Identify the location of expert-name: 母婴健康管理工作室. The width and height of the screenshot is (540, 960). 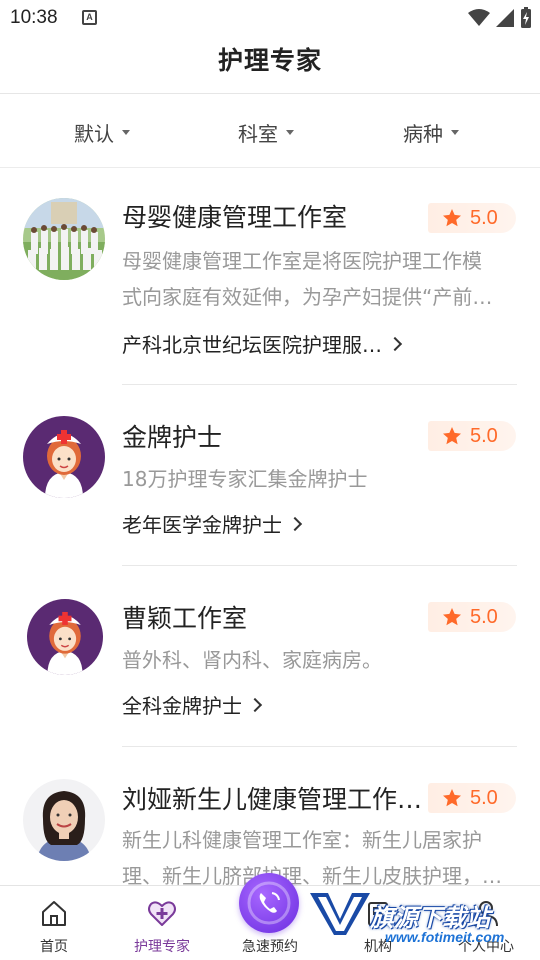
(235, 217).